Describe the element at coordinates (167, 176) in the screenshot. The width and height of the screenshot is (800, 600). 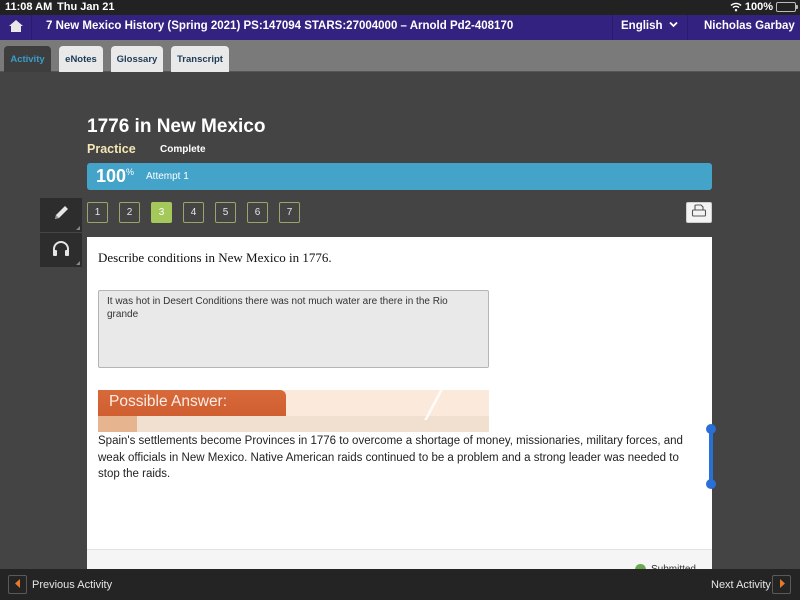
I see `attempt-label: Attempt 1` at that location.